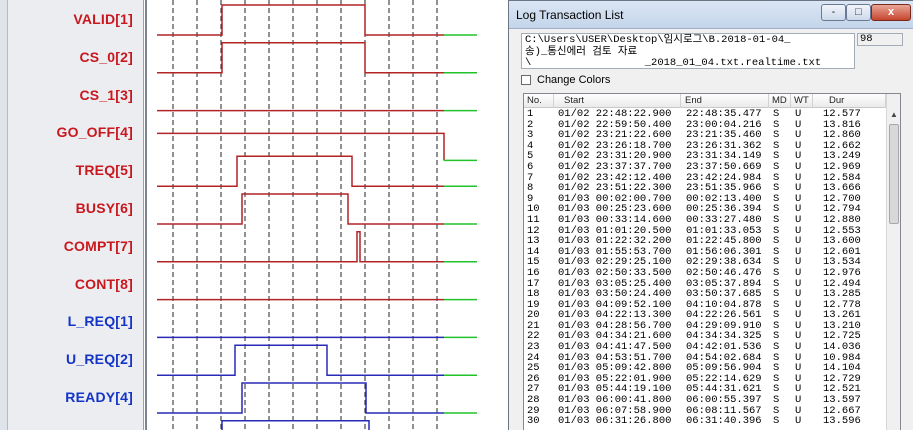 The image size is (913, 430). What do you see at coordinates (570, 15) in the screenshot?
I see `window-title: Log Transaction List` at bounding box center [570, 15].